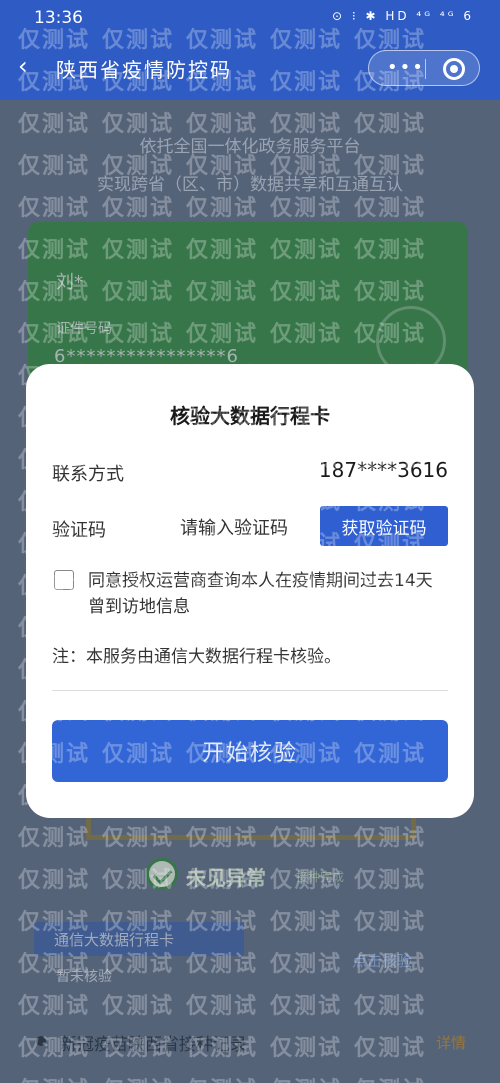 The width and height of the screenshot is (500, 1083). Describe the element at coordinates (250, 751) in the screenshot. I see `start-verify-button: 开始核验` at that location.